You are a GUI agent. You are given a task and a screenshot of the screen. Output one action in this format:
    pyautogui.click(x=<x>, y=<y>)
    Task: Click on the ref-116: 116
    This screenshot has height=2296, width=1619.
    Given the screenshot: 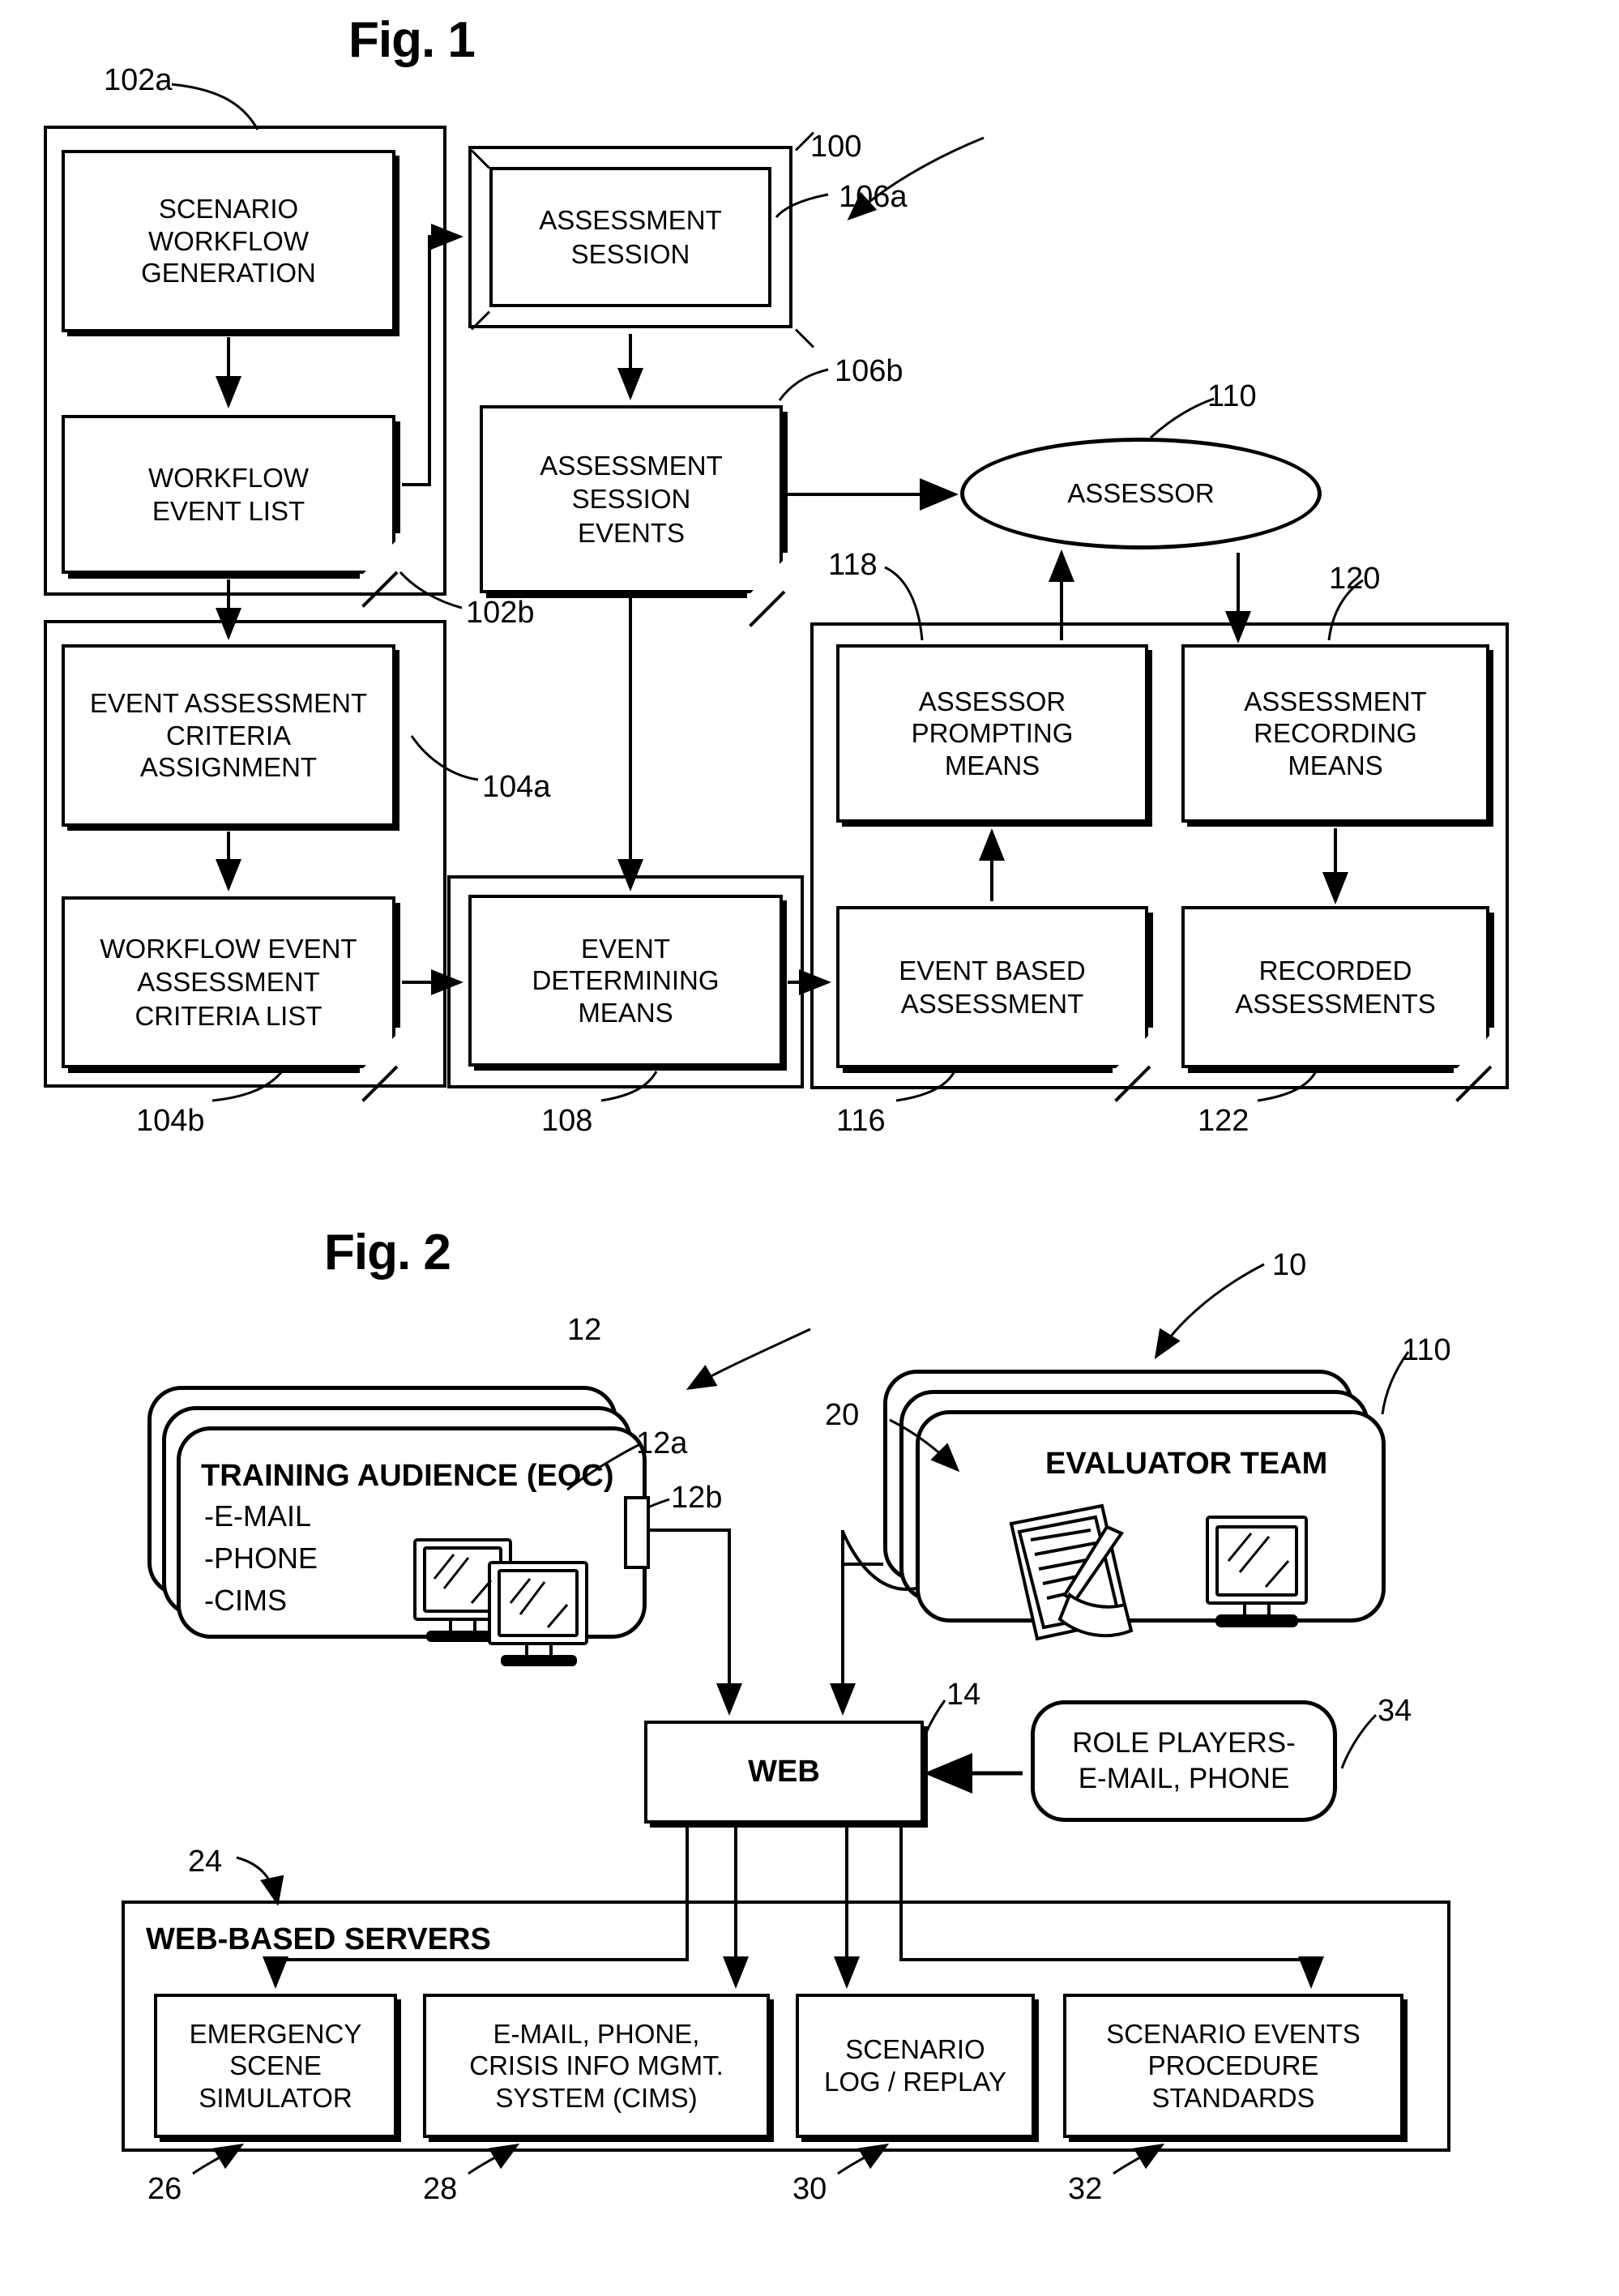 What is the action you would take?
    pyautogui.click(x=861, y=1121)
    